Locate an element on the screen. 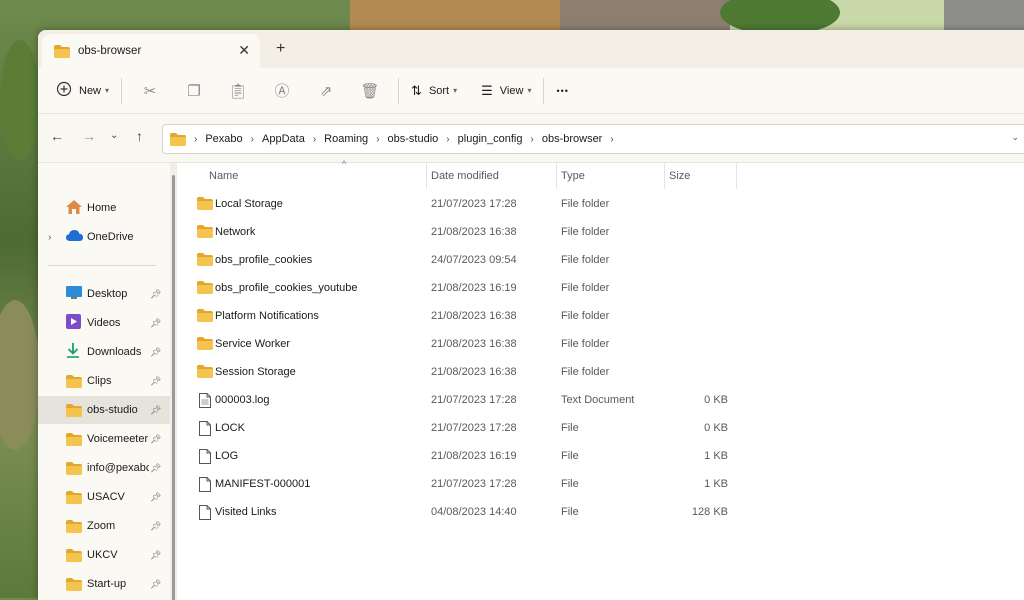  sidebar-item-usacv: USACV 📌︎ is located at coordinates (104, 497).